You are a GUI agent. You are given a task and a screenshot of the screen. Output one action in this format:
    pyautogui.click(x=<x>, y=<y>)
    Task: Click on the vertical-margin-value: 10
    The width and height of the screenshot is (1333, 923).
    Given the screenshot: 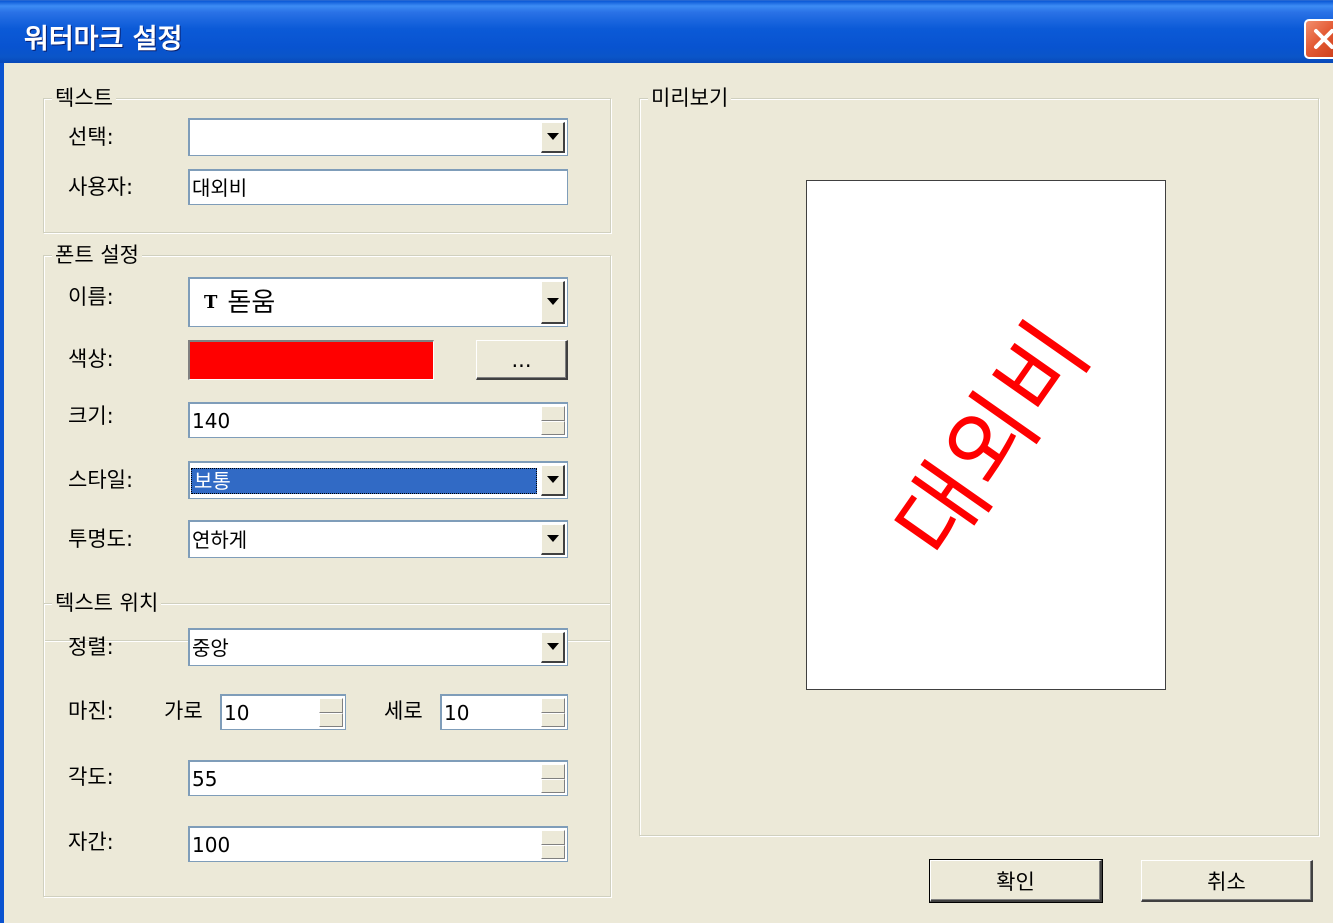 What is the action you would take?
    pyautogui.click(x=457, y=712)
    